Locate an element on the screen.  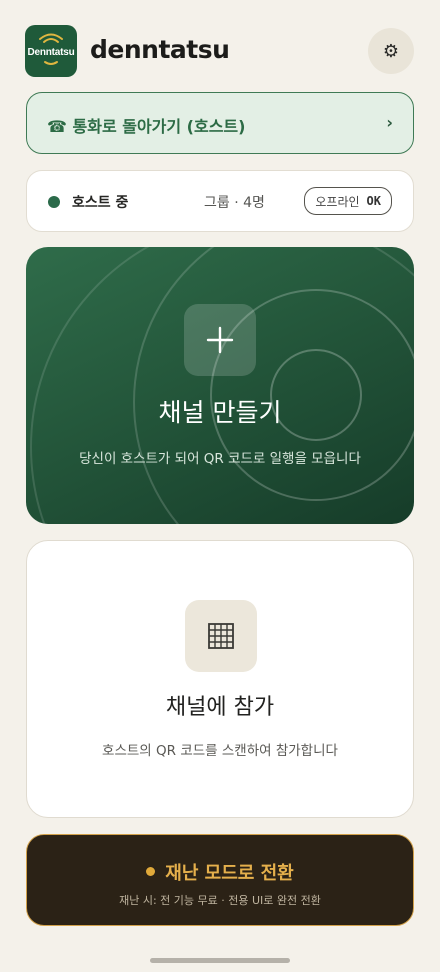
offline-label: 오프라인 is located at coordinates (337, 201).